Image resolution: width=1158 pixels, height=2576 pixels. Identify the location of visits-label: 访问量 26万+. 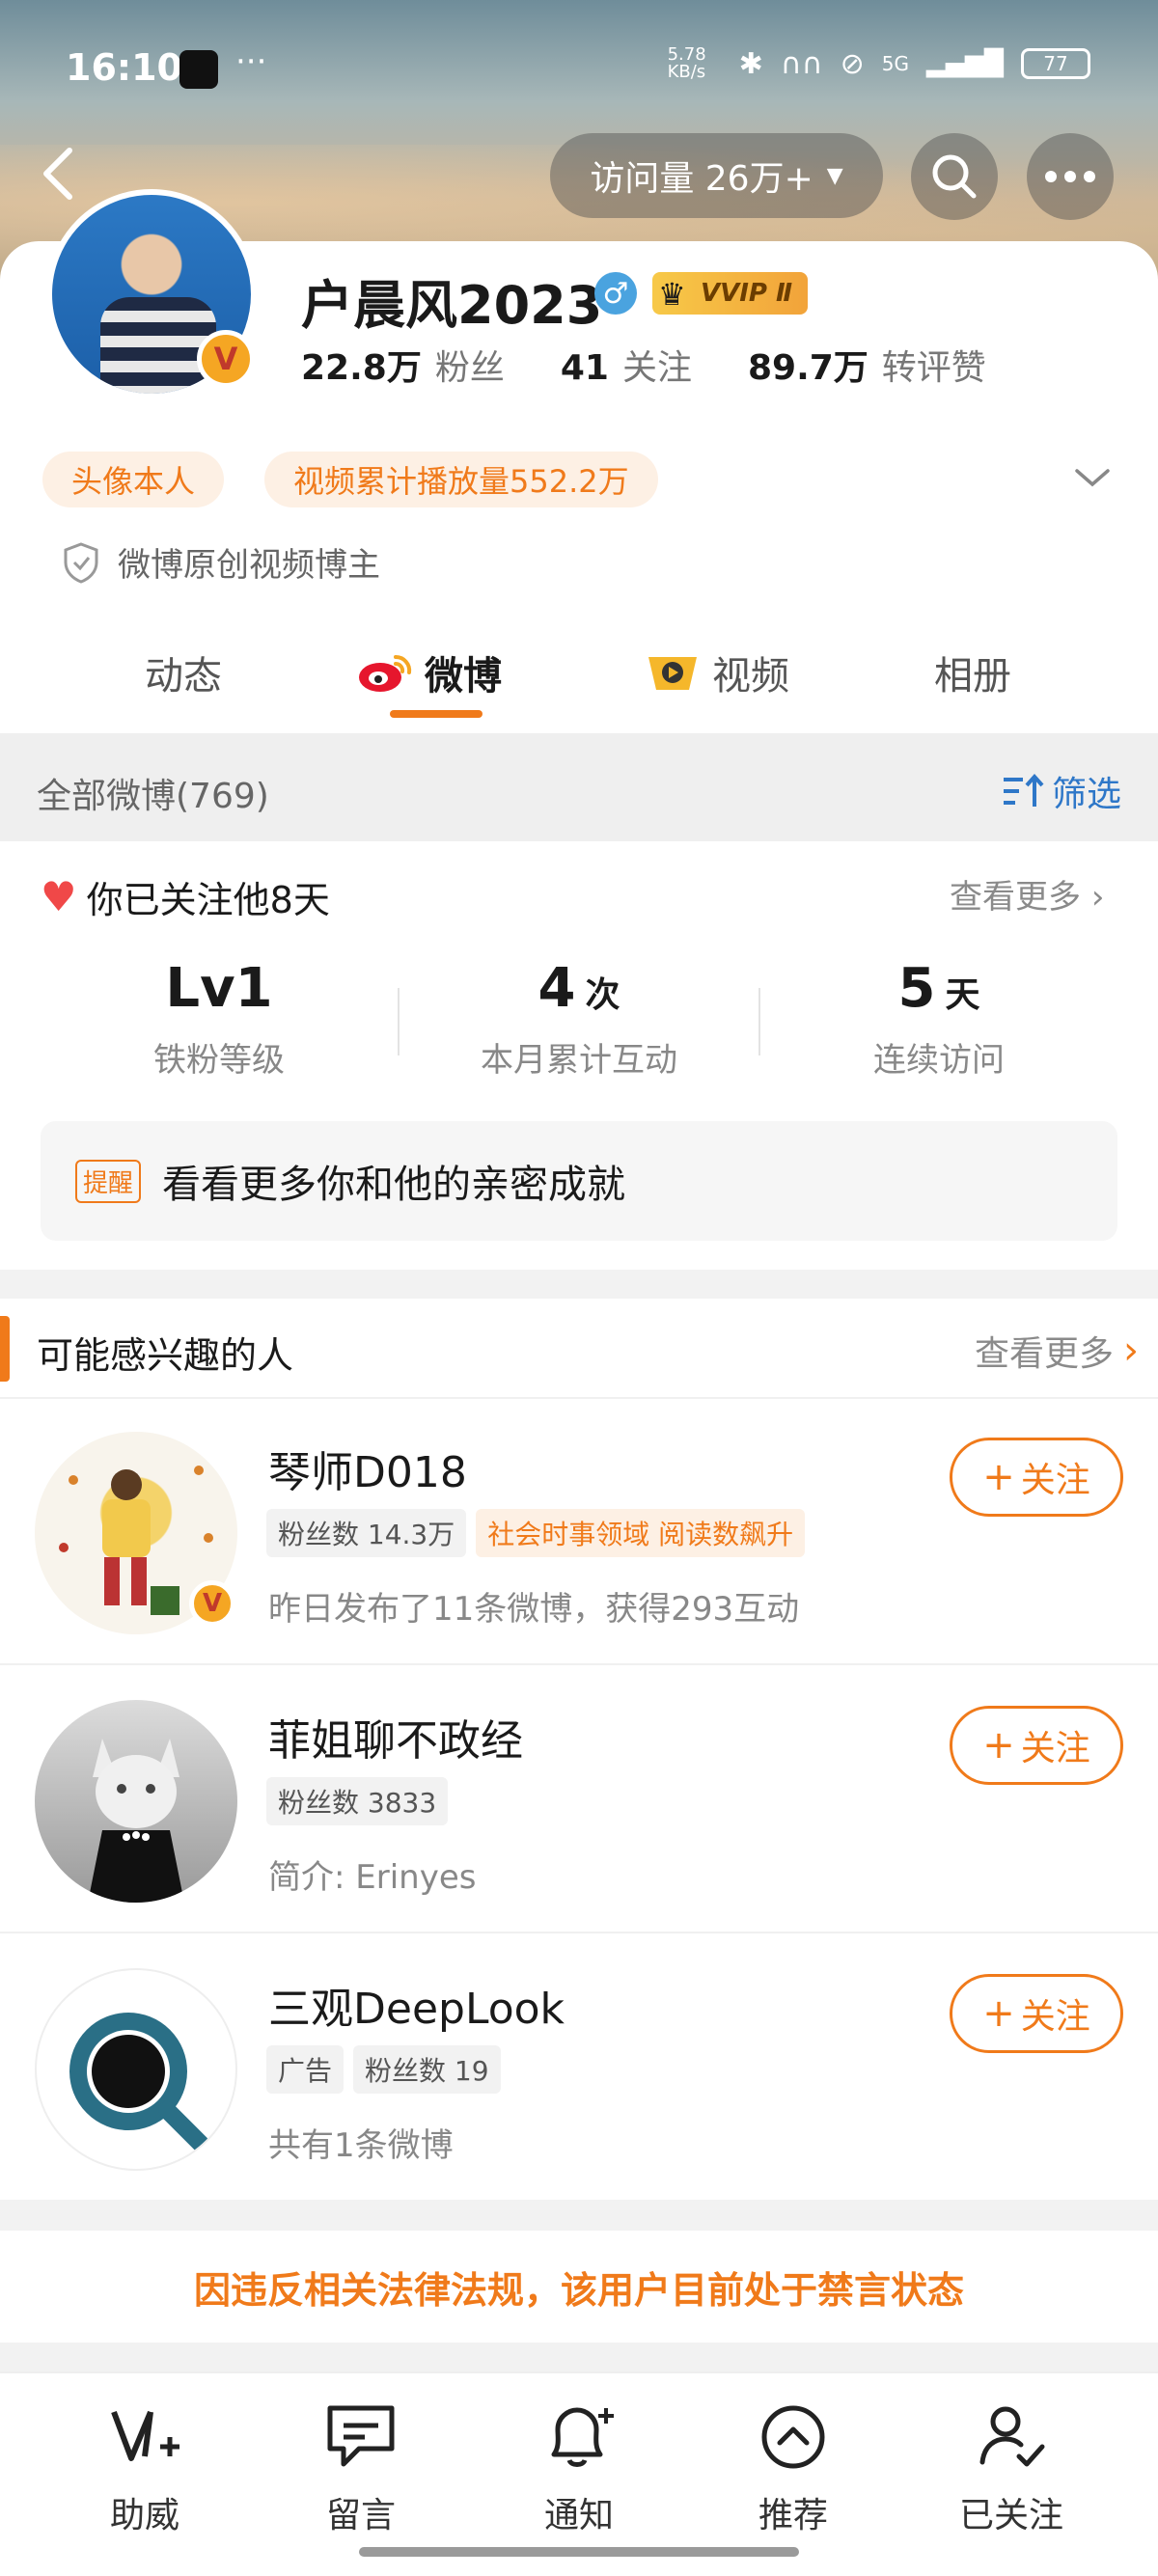
(701, 179).